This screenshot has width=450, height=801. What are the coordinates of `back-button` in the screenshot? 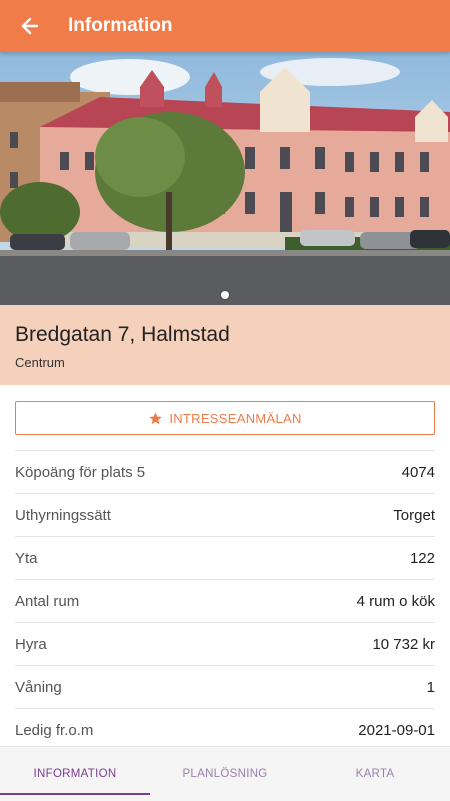 It's located at (30, 26).